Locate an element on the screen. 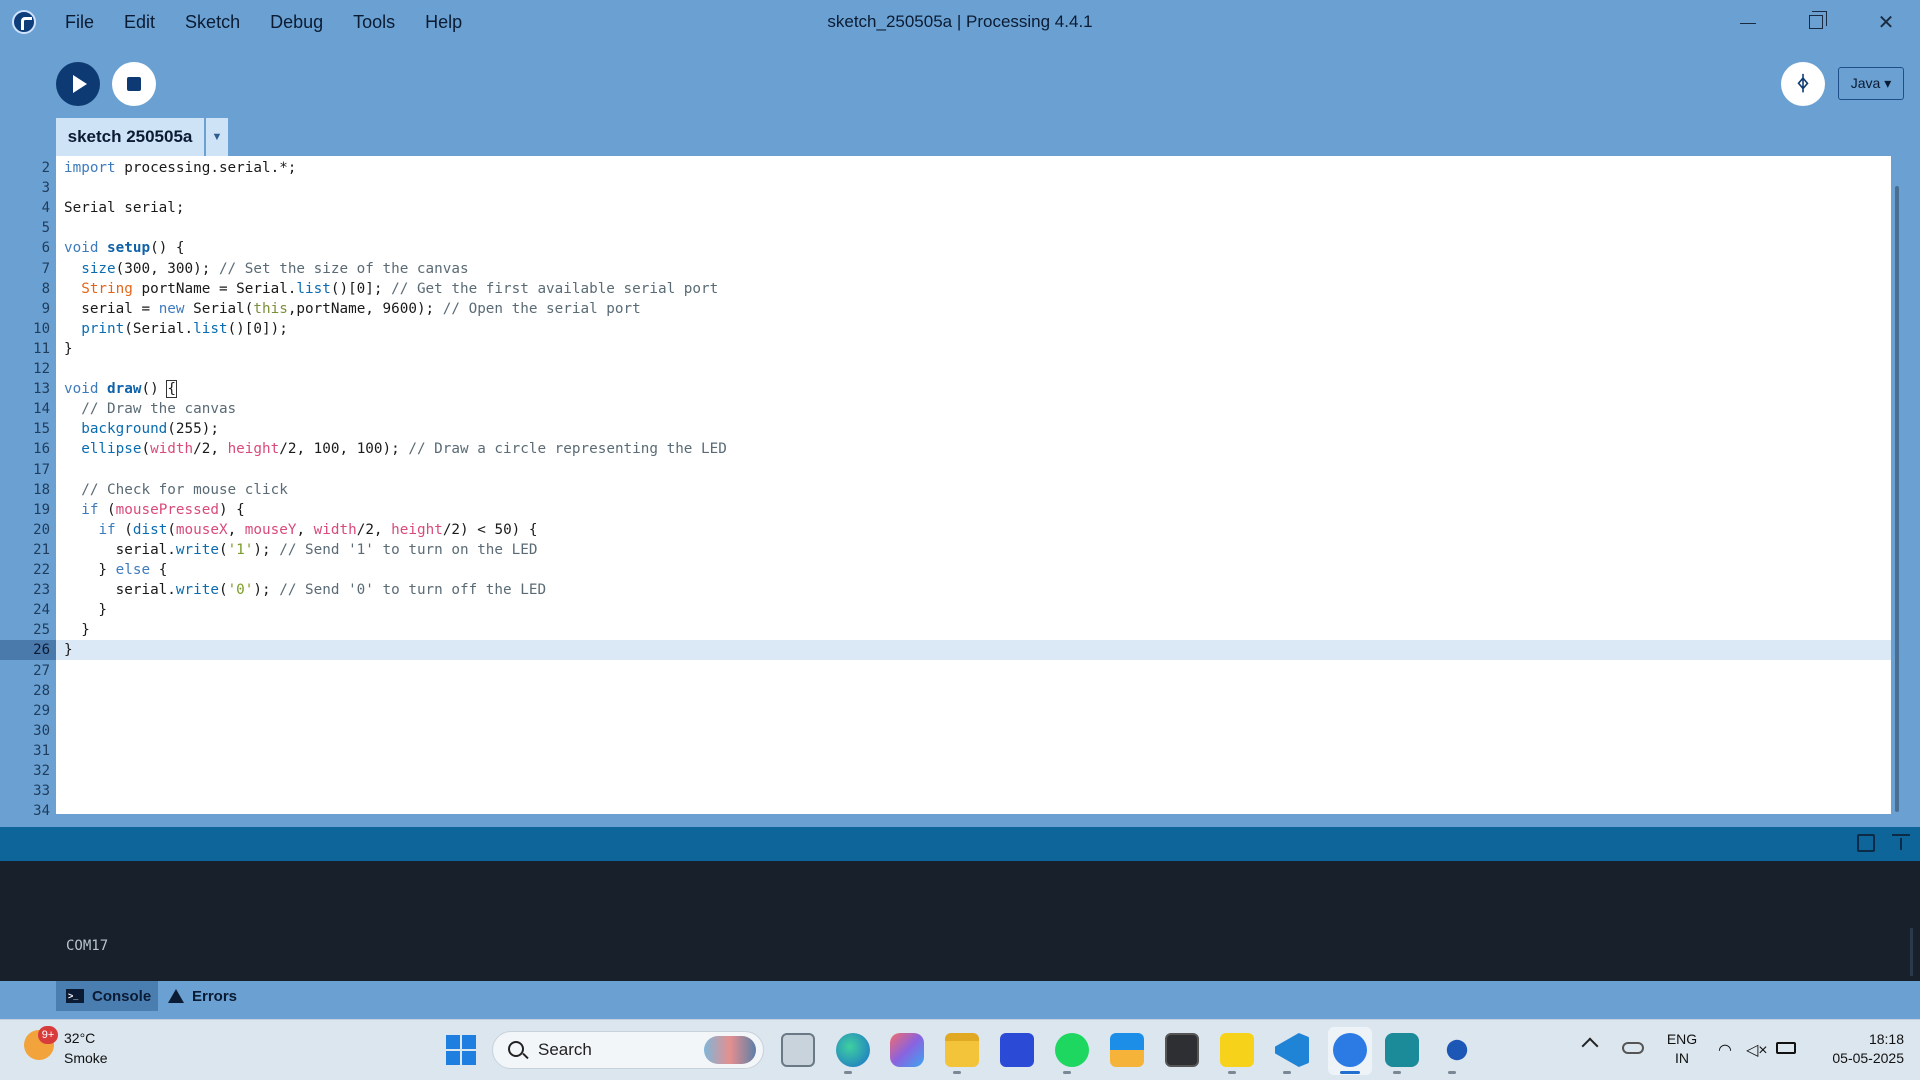  start-button is located at coordinates (461, 1050).